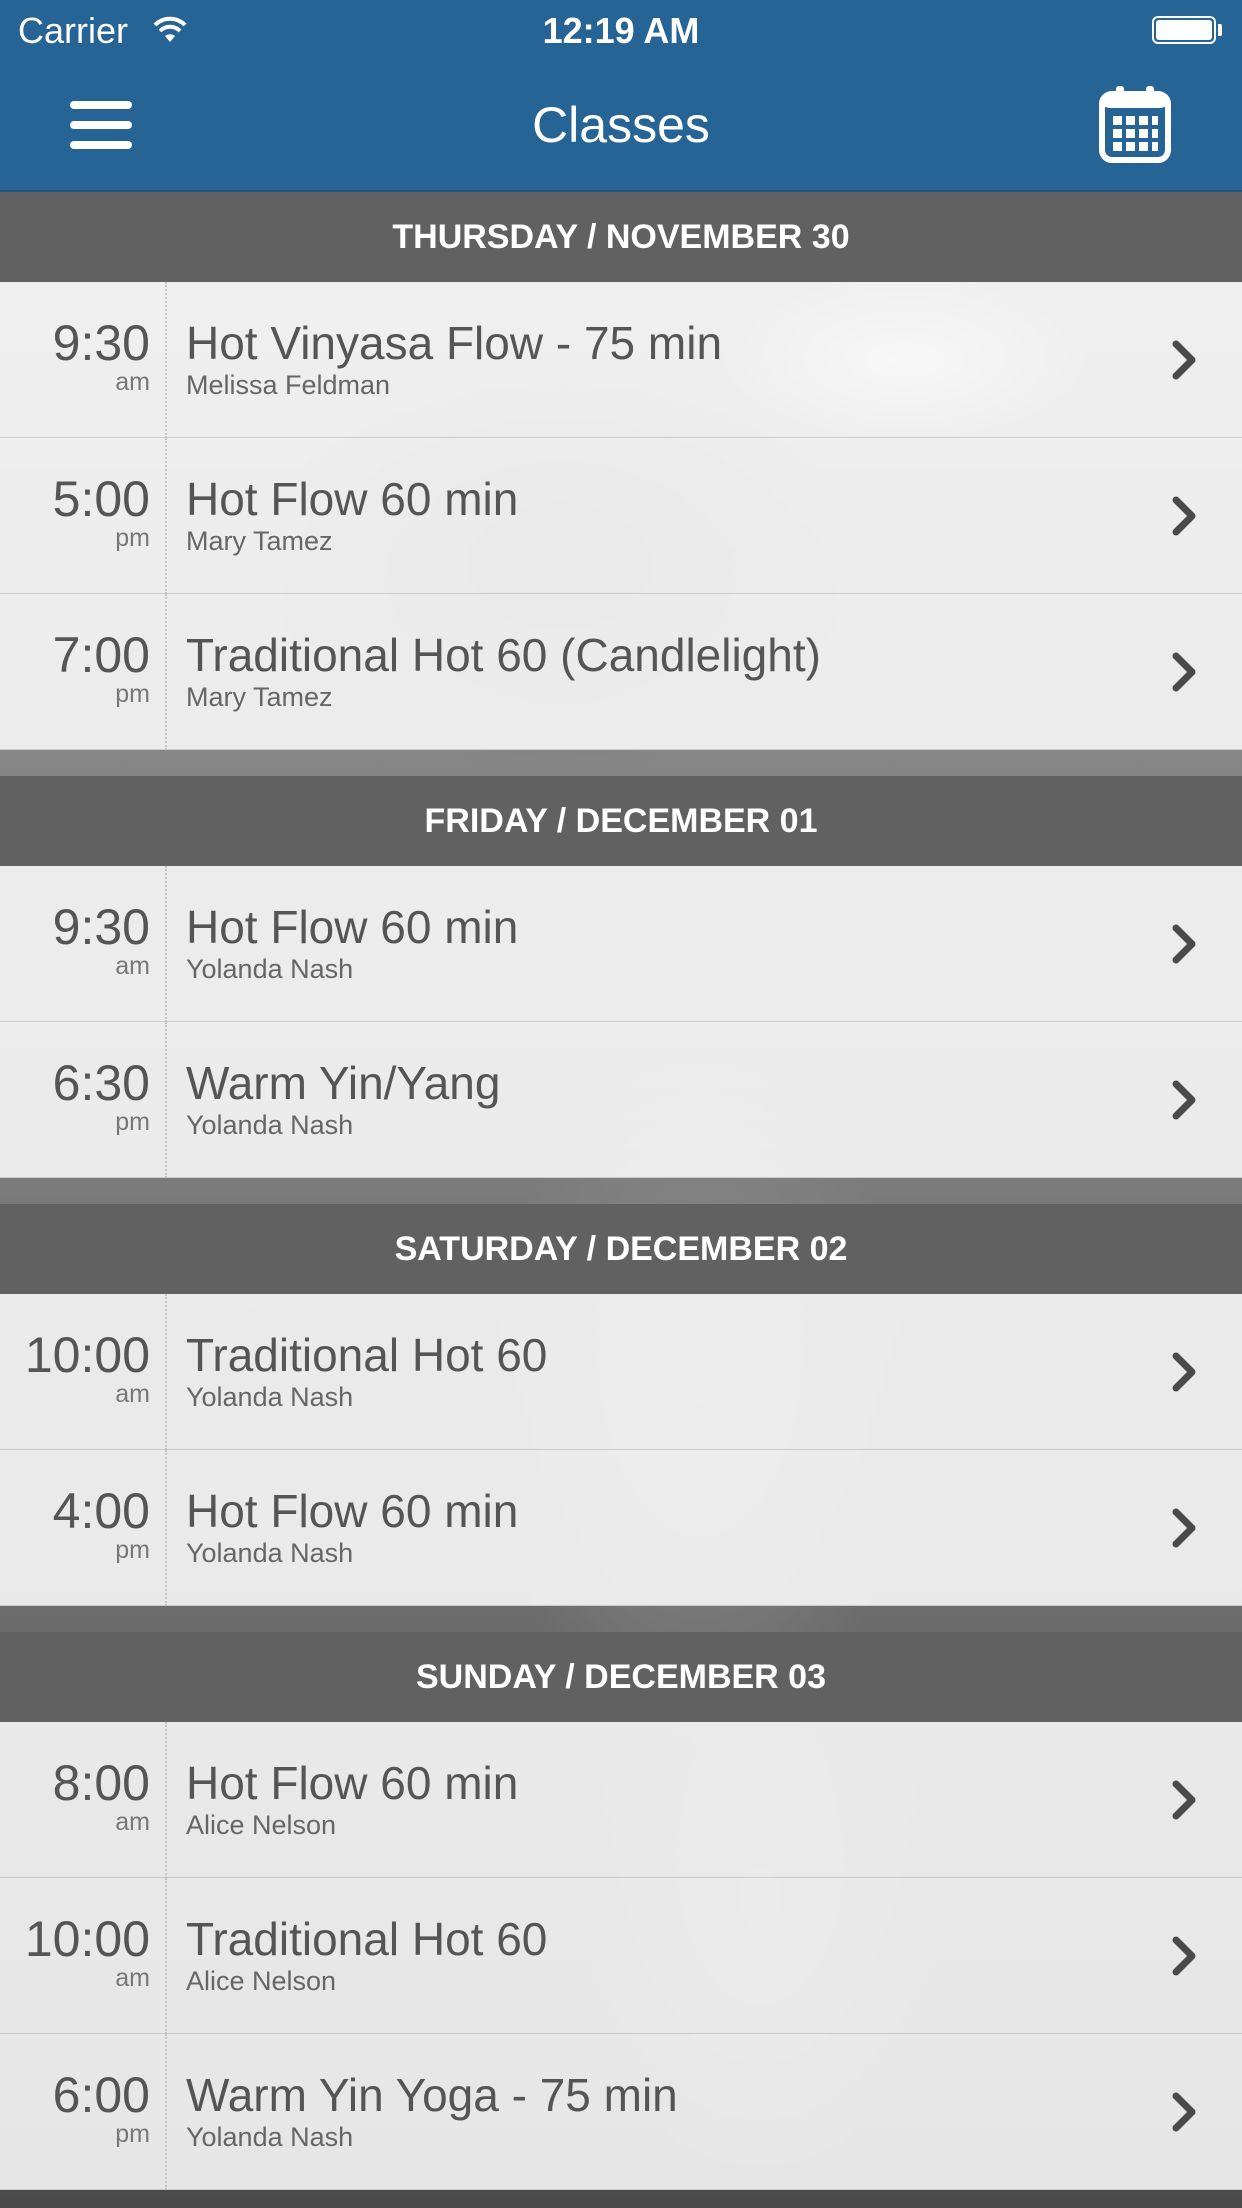  Describe the element at coordinates (454, 343) in the screenshot. I see `class-name: Hot Vinyasa Flow - 75 min` at that location.